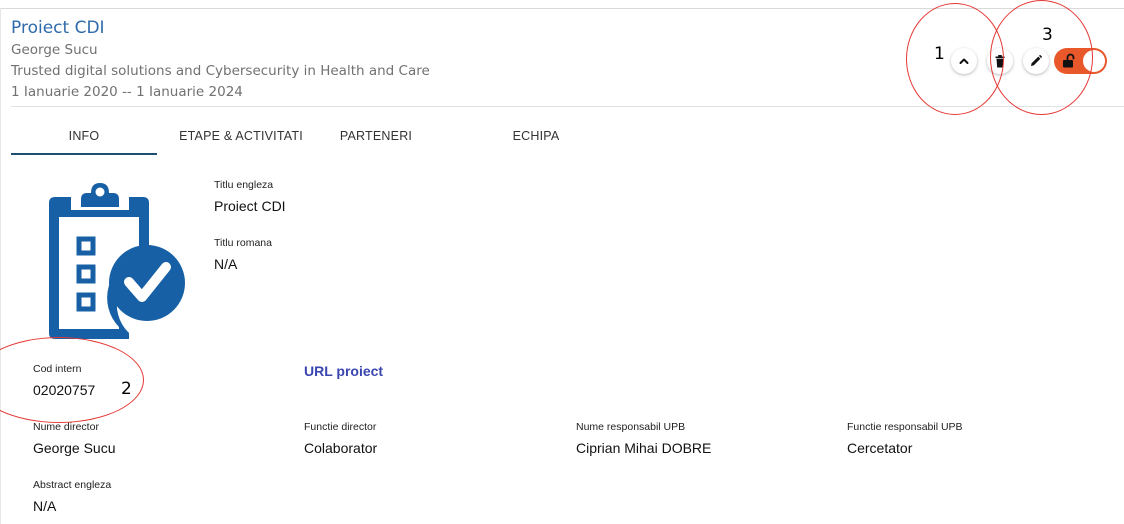  What do you see at coordinates (644, 448) in the screenshot?
I see `nume-responsabil-value: Ciprian Mihai DOBRE` at bounding box center [644, 448].